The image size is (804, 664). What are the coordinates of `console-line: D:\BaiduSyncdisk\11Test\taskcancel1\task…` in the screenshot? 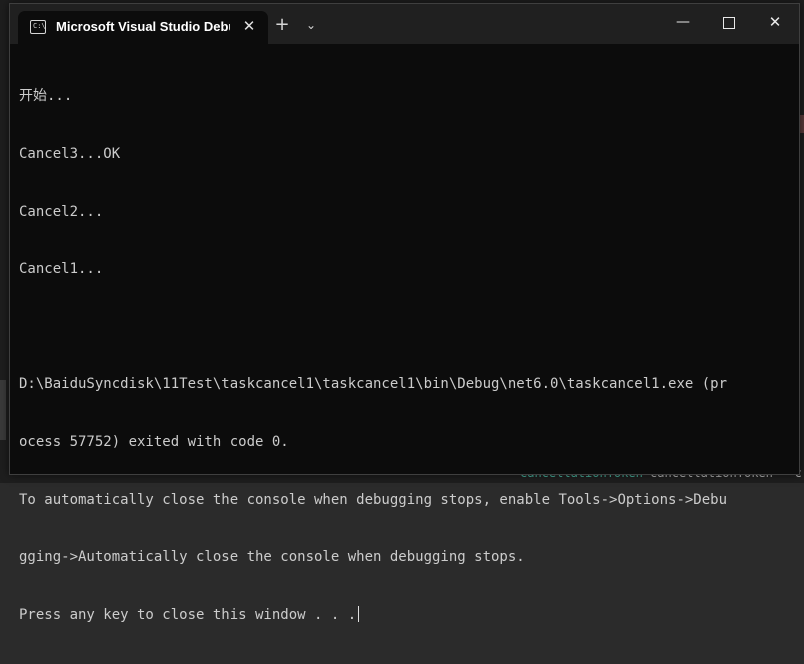 It's located at (373, 384).